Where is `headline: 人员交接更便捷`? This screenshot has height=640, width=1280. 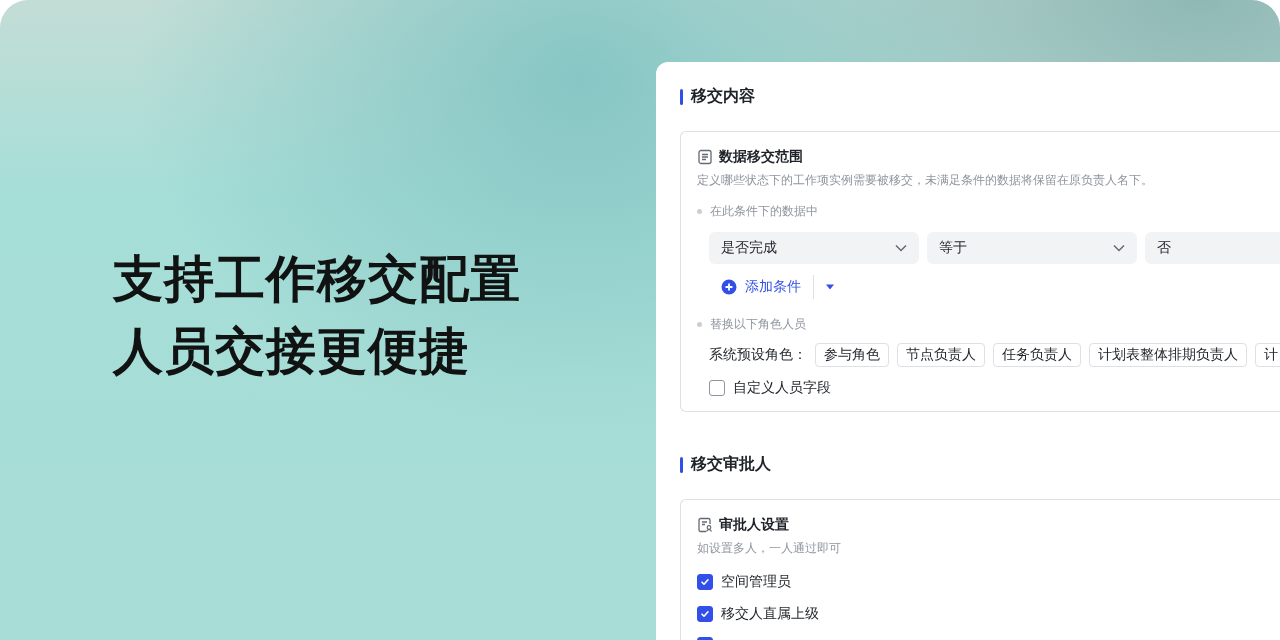
headline: 人员交接更便捷 is located at coordinates (292, 351).